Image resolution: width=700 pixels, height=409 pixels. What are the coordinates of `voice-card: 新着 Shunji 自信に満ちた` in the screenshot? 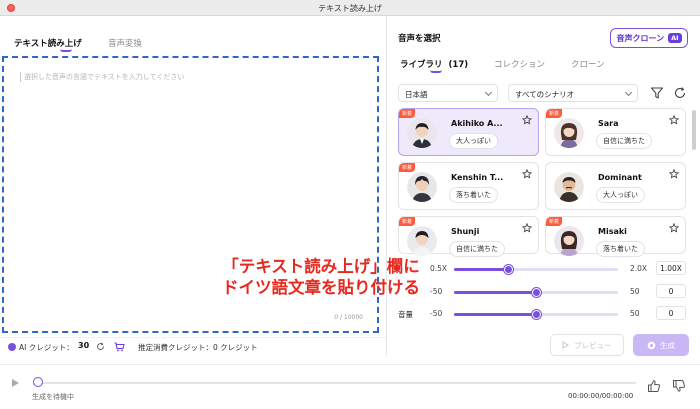 It's located at (468, 236).